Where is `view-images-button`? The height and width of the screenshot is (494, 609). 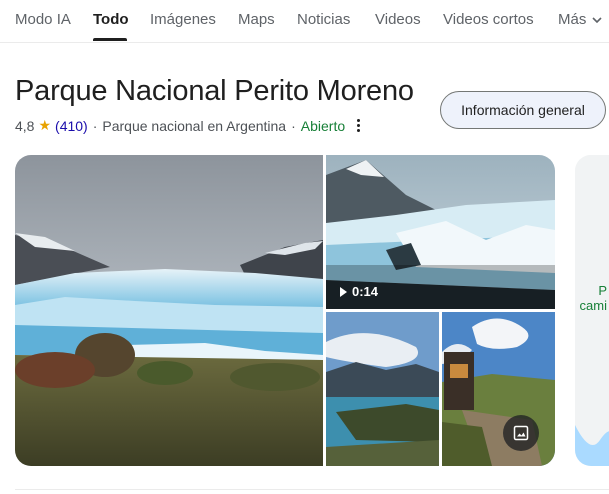
view-images-button is located at coordinates (521, 433).